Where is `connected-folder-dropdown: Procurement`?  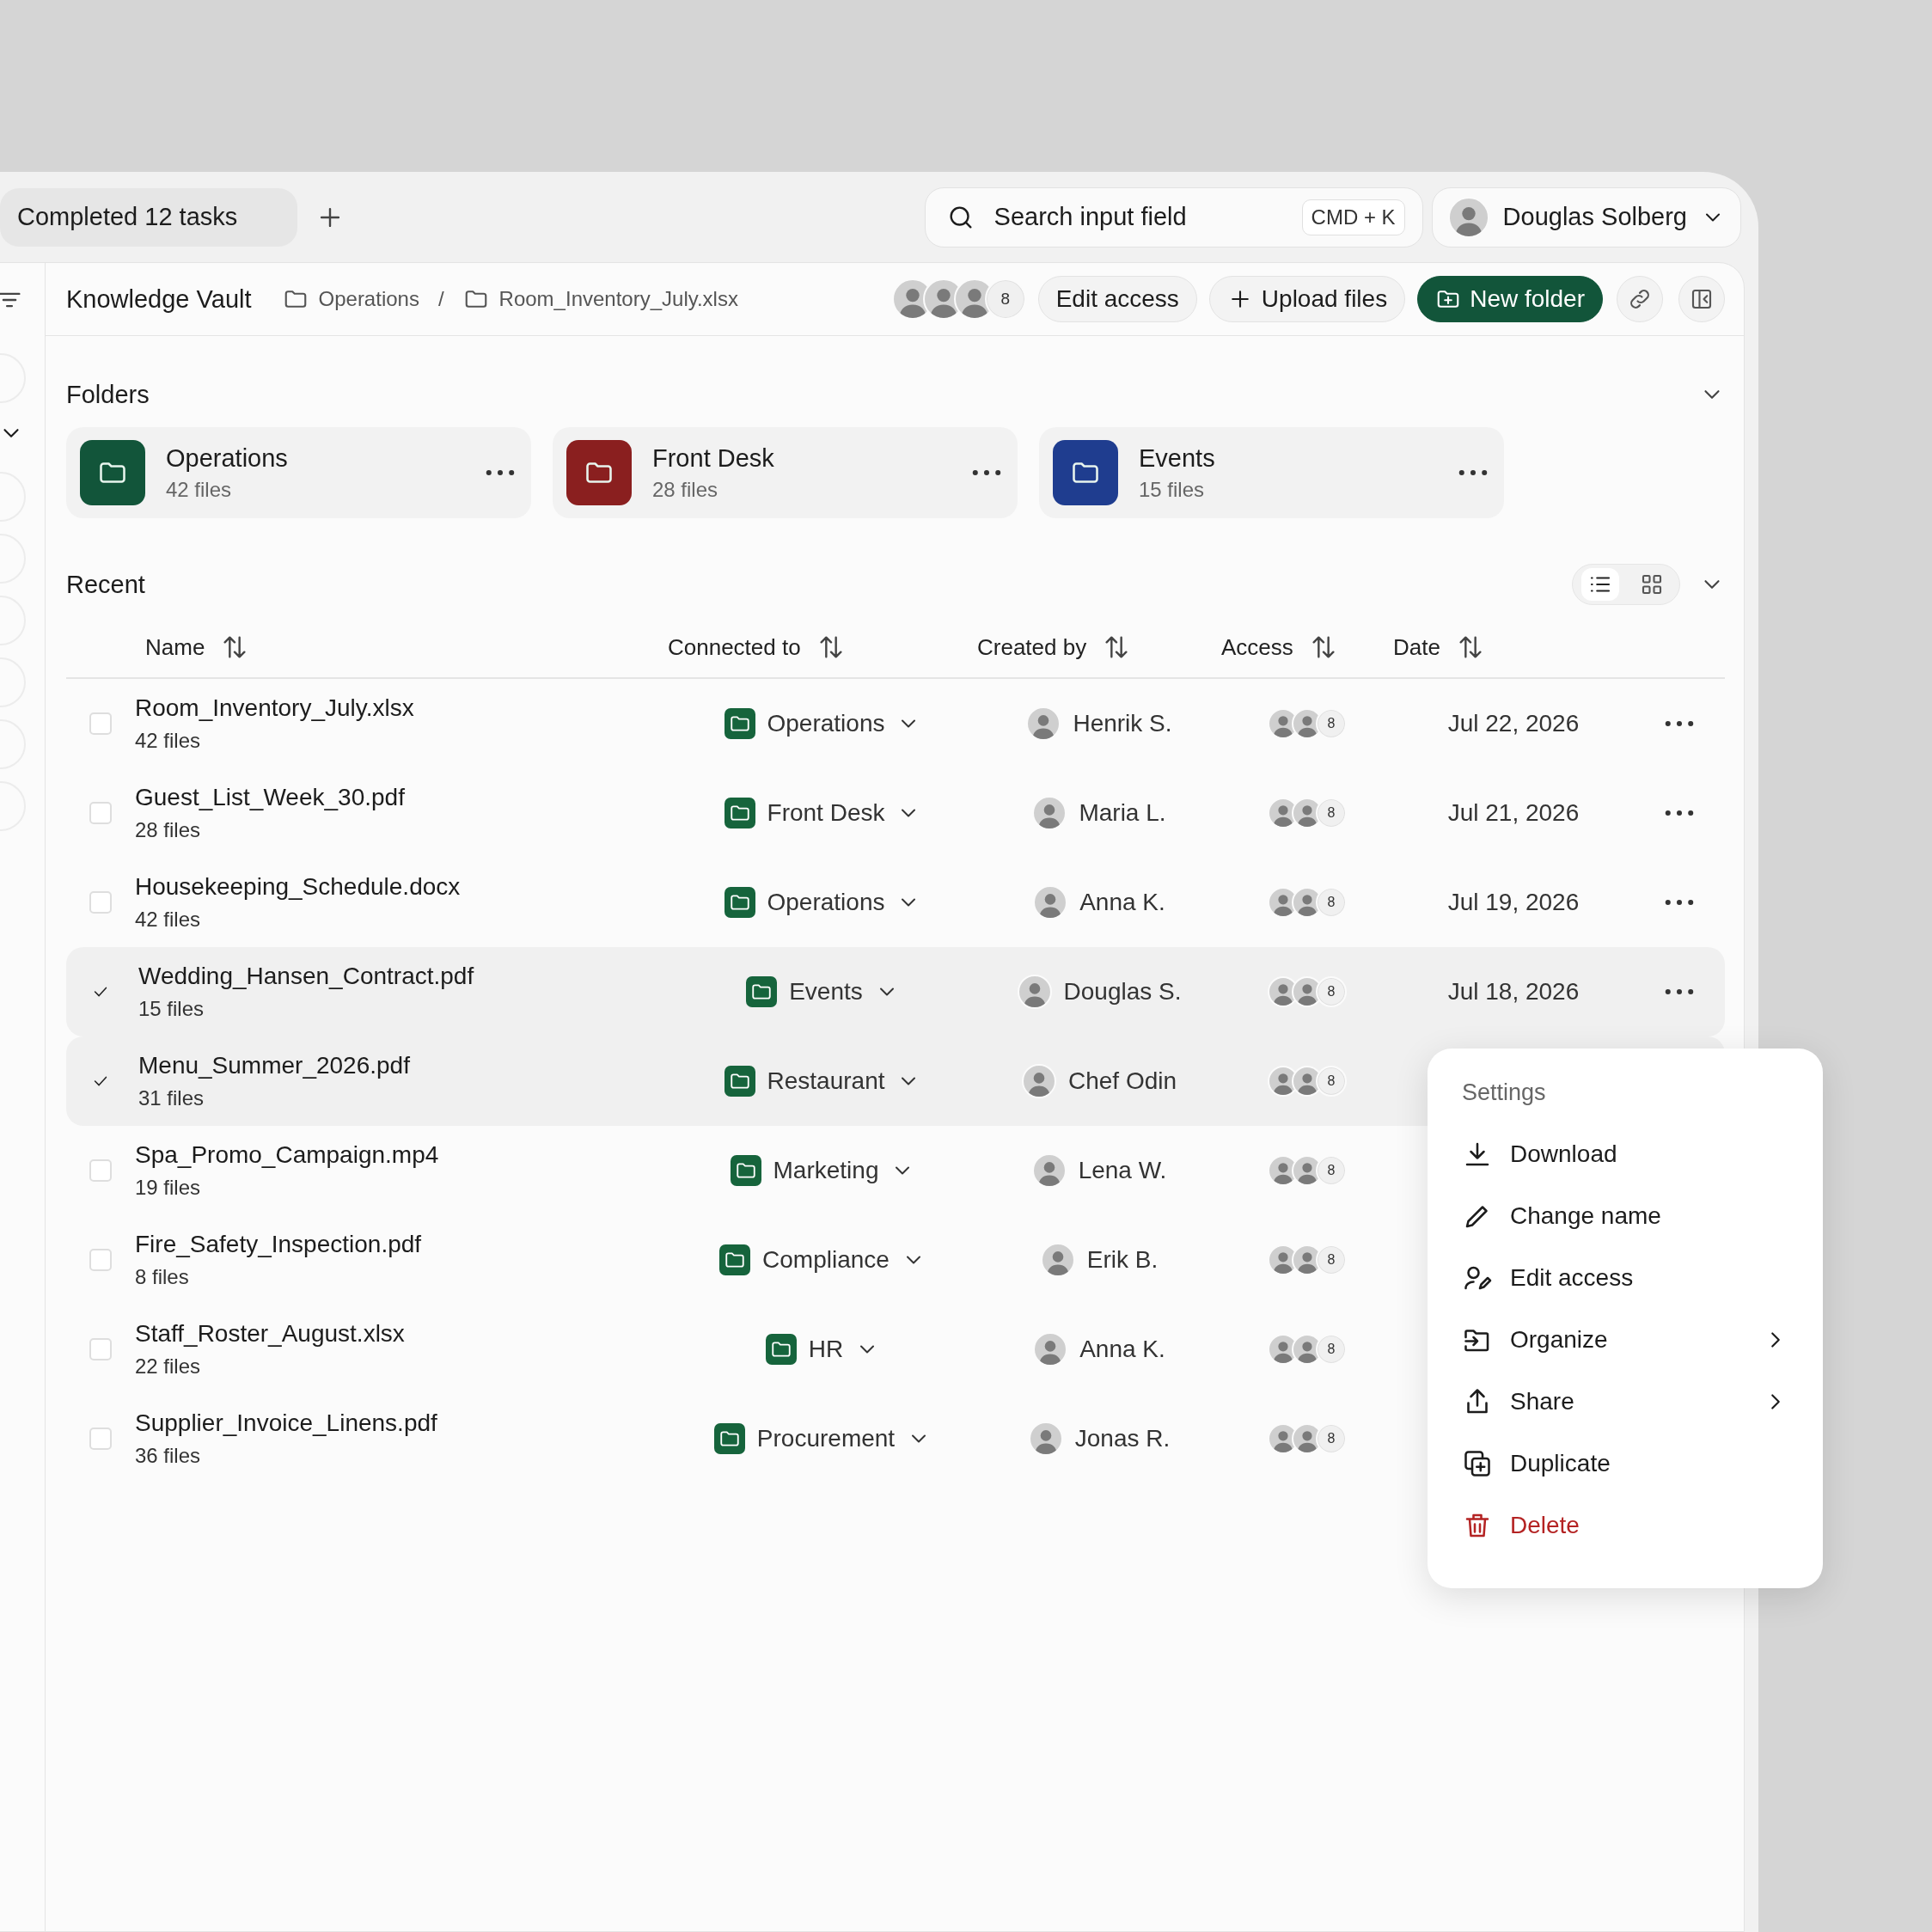 connected-folder-dropdown: Procurement is located at coordinates (822, 1438).